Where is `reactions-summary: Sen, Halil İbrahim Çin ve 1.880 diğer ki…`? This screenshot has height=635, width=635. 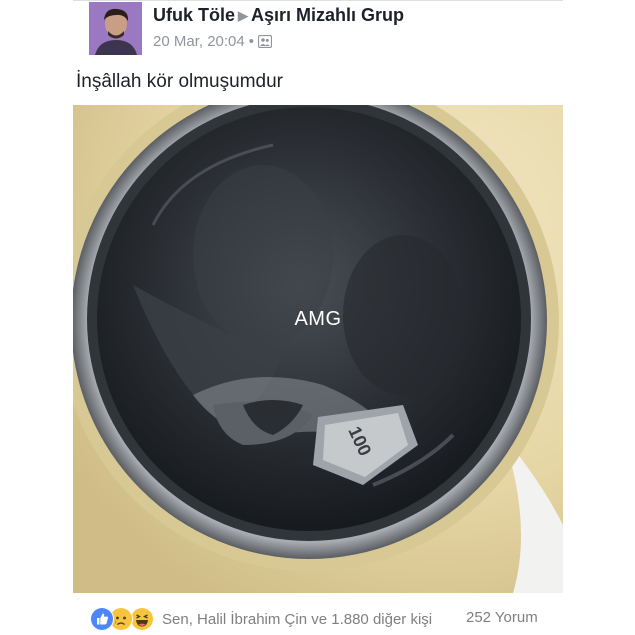 reactions-summary: Sen, Halil İbrahim Çin ve 1.880 diğer ki… is located at coordinates (261, 619).